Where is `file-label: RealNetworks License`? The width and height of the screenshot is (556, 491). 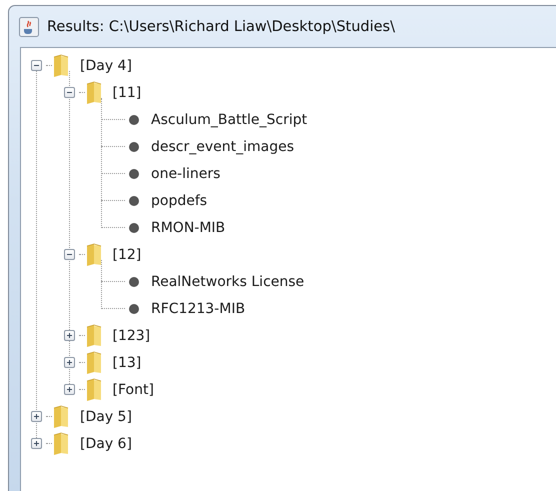 file-label: RealNetworks License is located at coordinates (227, 282).